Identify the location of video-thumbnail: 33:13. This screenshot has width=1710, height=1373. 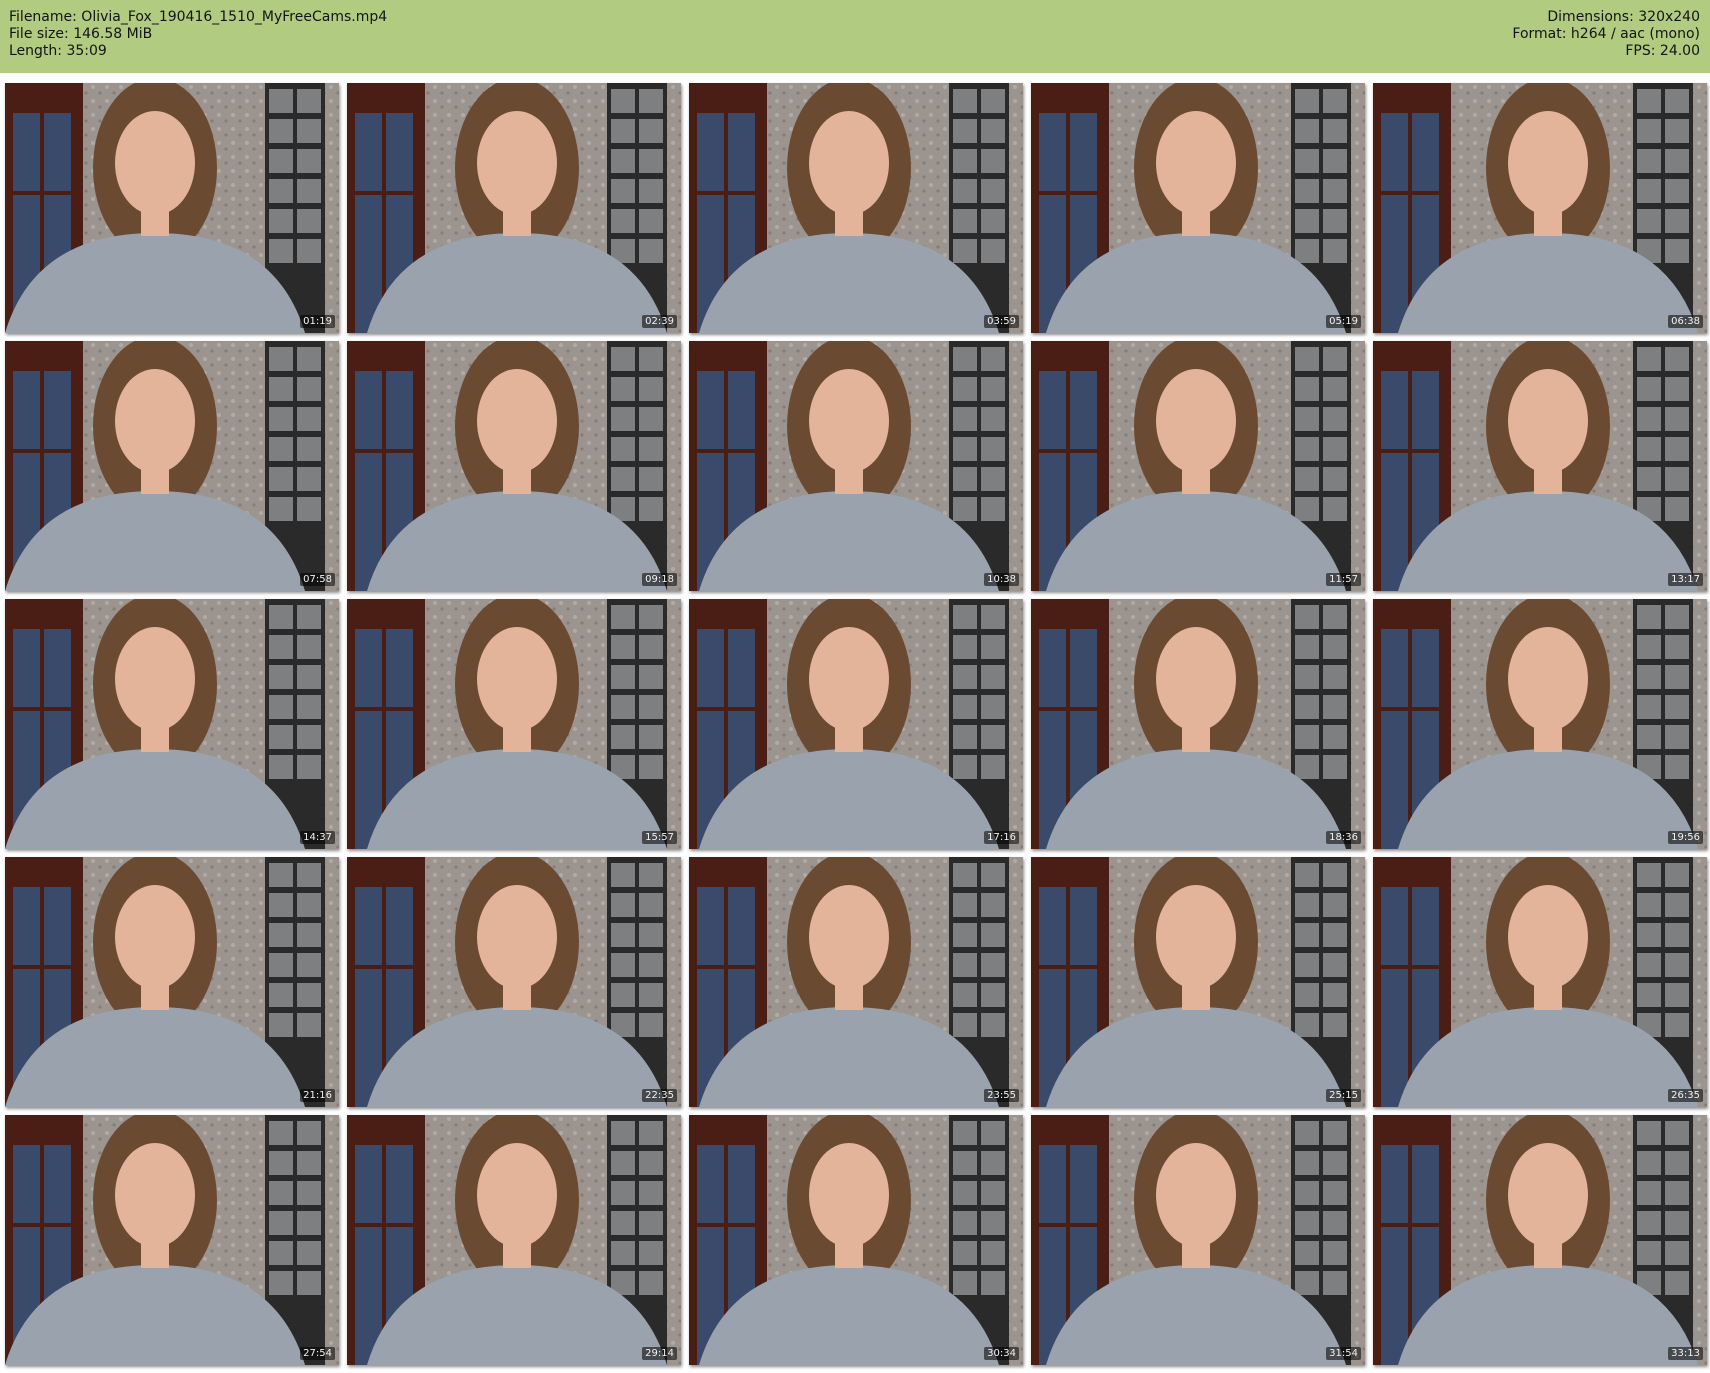
(1540, 1240).